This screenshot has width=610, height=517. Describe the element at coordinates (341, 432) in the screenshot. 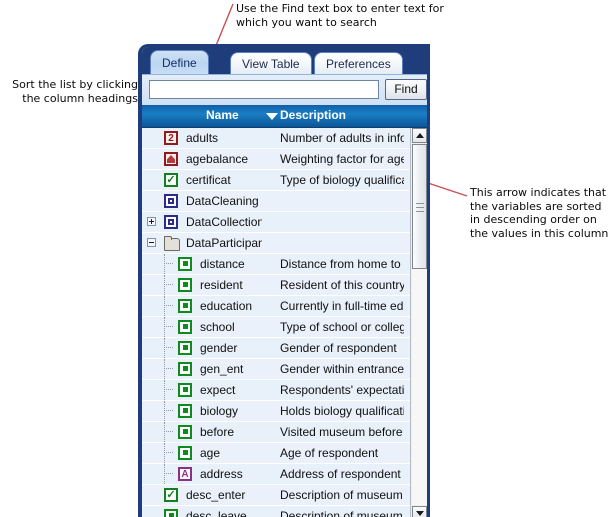

I see `variable-description: Visited museum before` at that location.